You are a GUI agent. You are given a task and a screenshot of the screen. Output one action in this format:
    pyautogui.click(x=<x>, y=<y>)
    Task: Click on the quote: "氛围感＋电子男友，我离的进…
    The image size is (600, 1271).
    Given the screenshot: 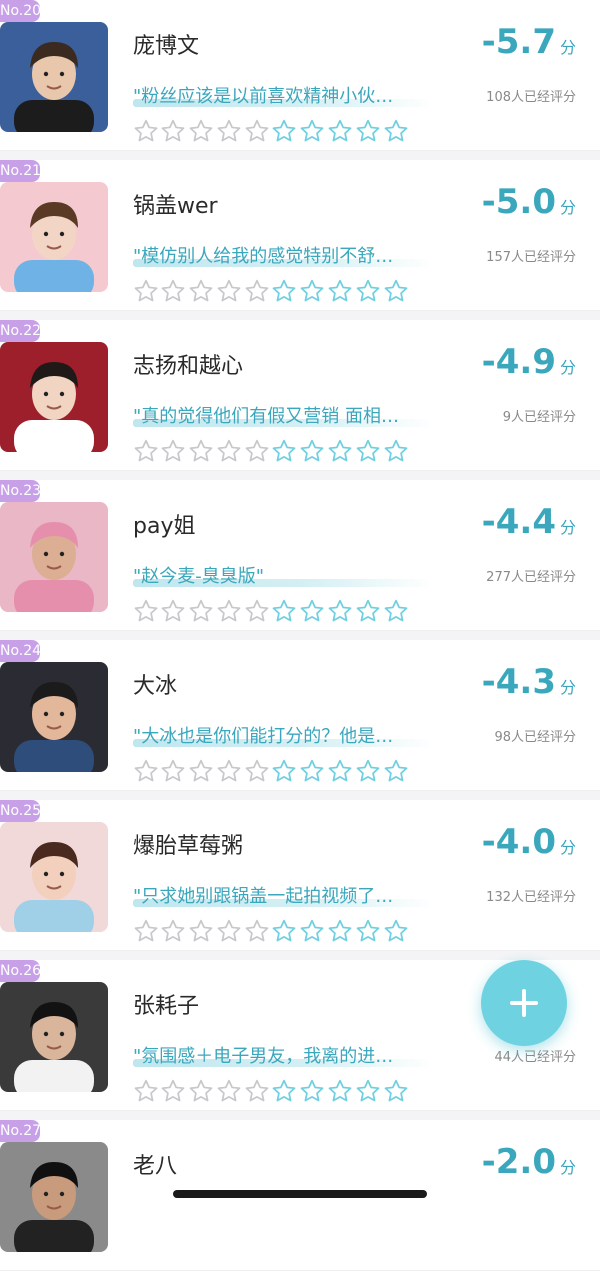 What is the action you would take?
    pyautogui.click(x=288, y=1057)
    